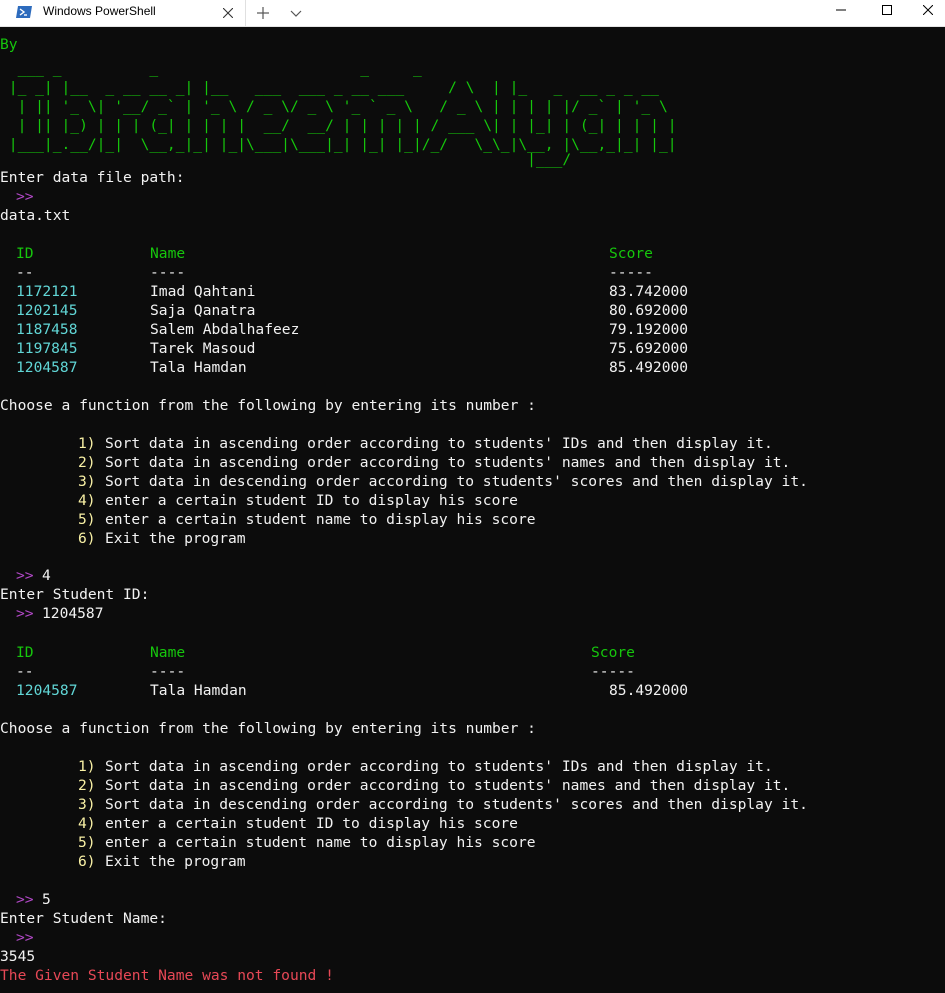  What do you see at coordinates (472, 348) in the screenshot?
I see `table-row: 1197845 Tarek Masoud 75.692000` at bounding box center [472, 348].